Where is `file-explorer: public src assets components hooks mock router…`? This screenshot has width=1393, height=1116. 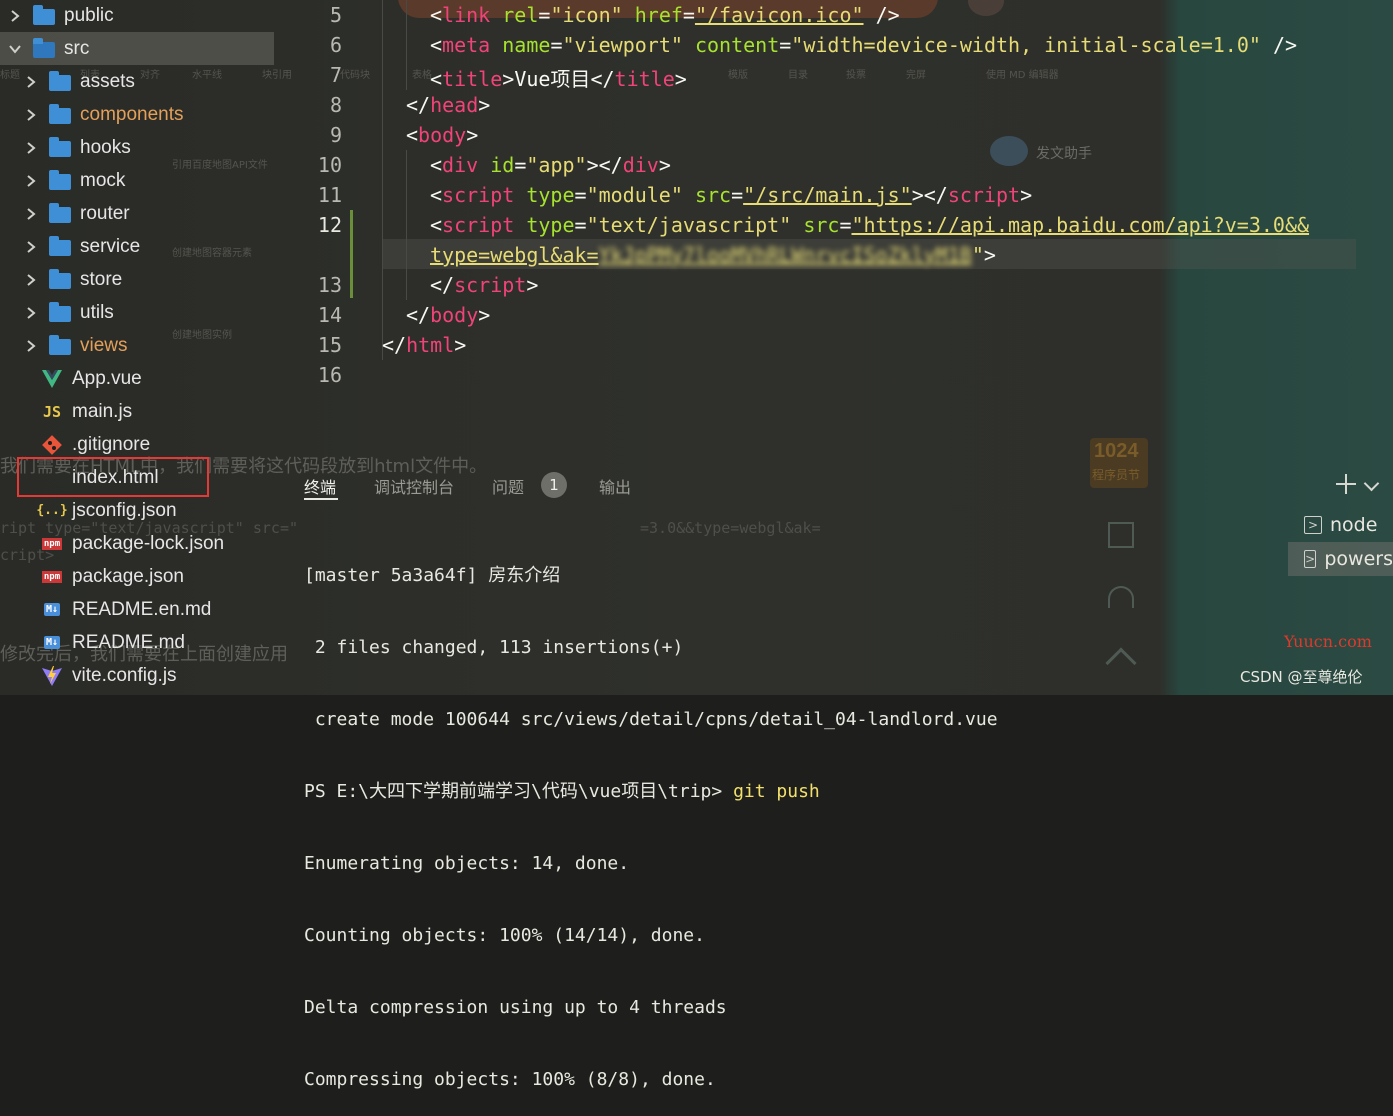
file-explorer: public src assets components hooks mock router… is located at coordinates (137, 347).